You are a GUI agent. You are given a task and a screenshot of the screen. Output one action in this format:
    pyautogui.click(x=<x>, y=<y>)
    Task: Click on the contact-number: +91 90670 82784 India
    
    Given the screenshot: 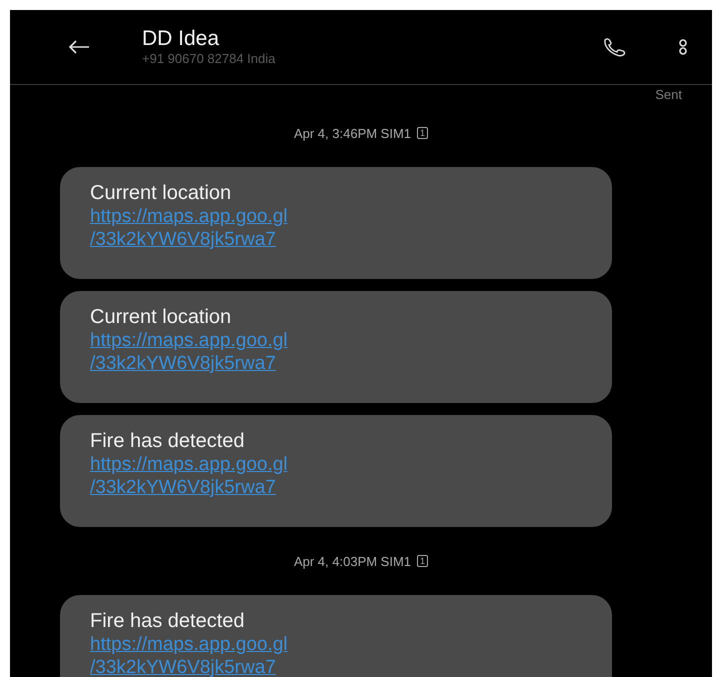 What is the action you would take?
    pyautogui.click(x=209, y=59)
    